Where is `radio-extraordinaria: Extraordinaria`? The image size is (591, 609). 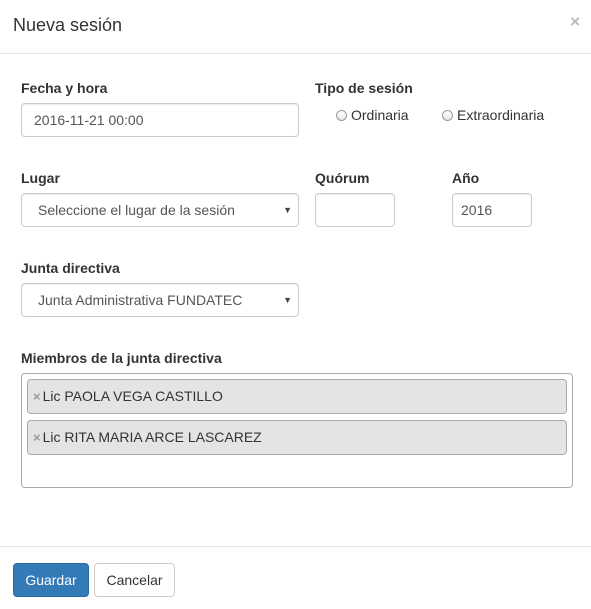
radio-extraordinaria: Extraordinaria is located at coordinates (493, 115).